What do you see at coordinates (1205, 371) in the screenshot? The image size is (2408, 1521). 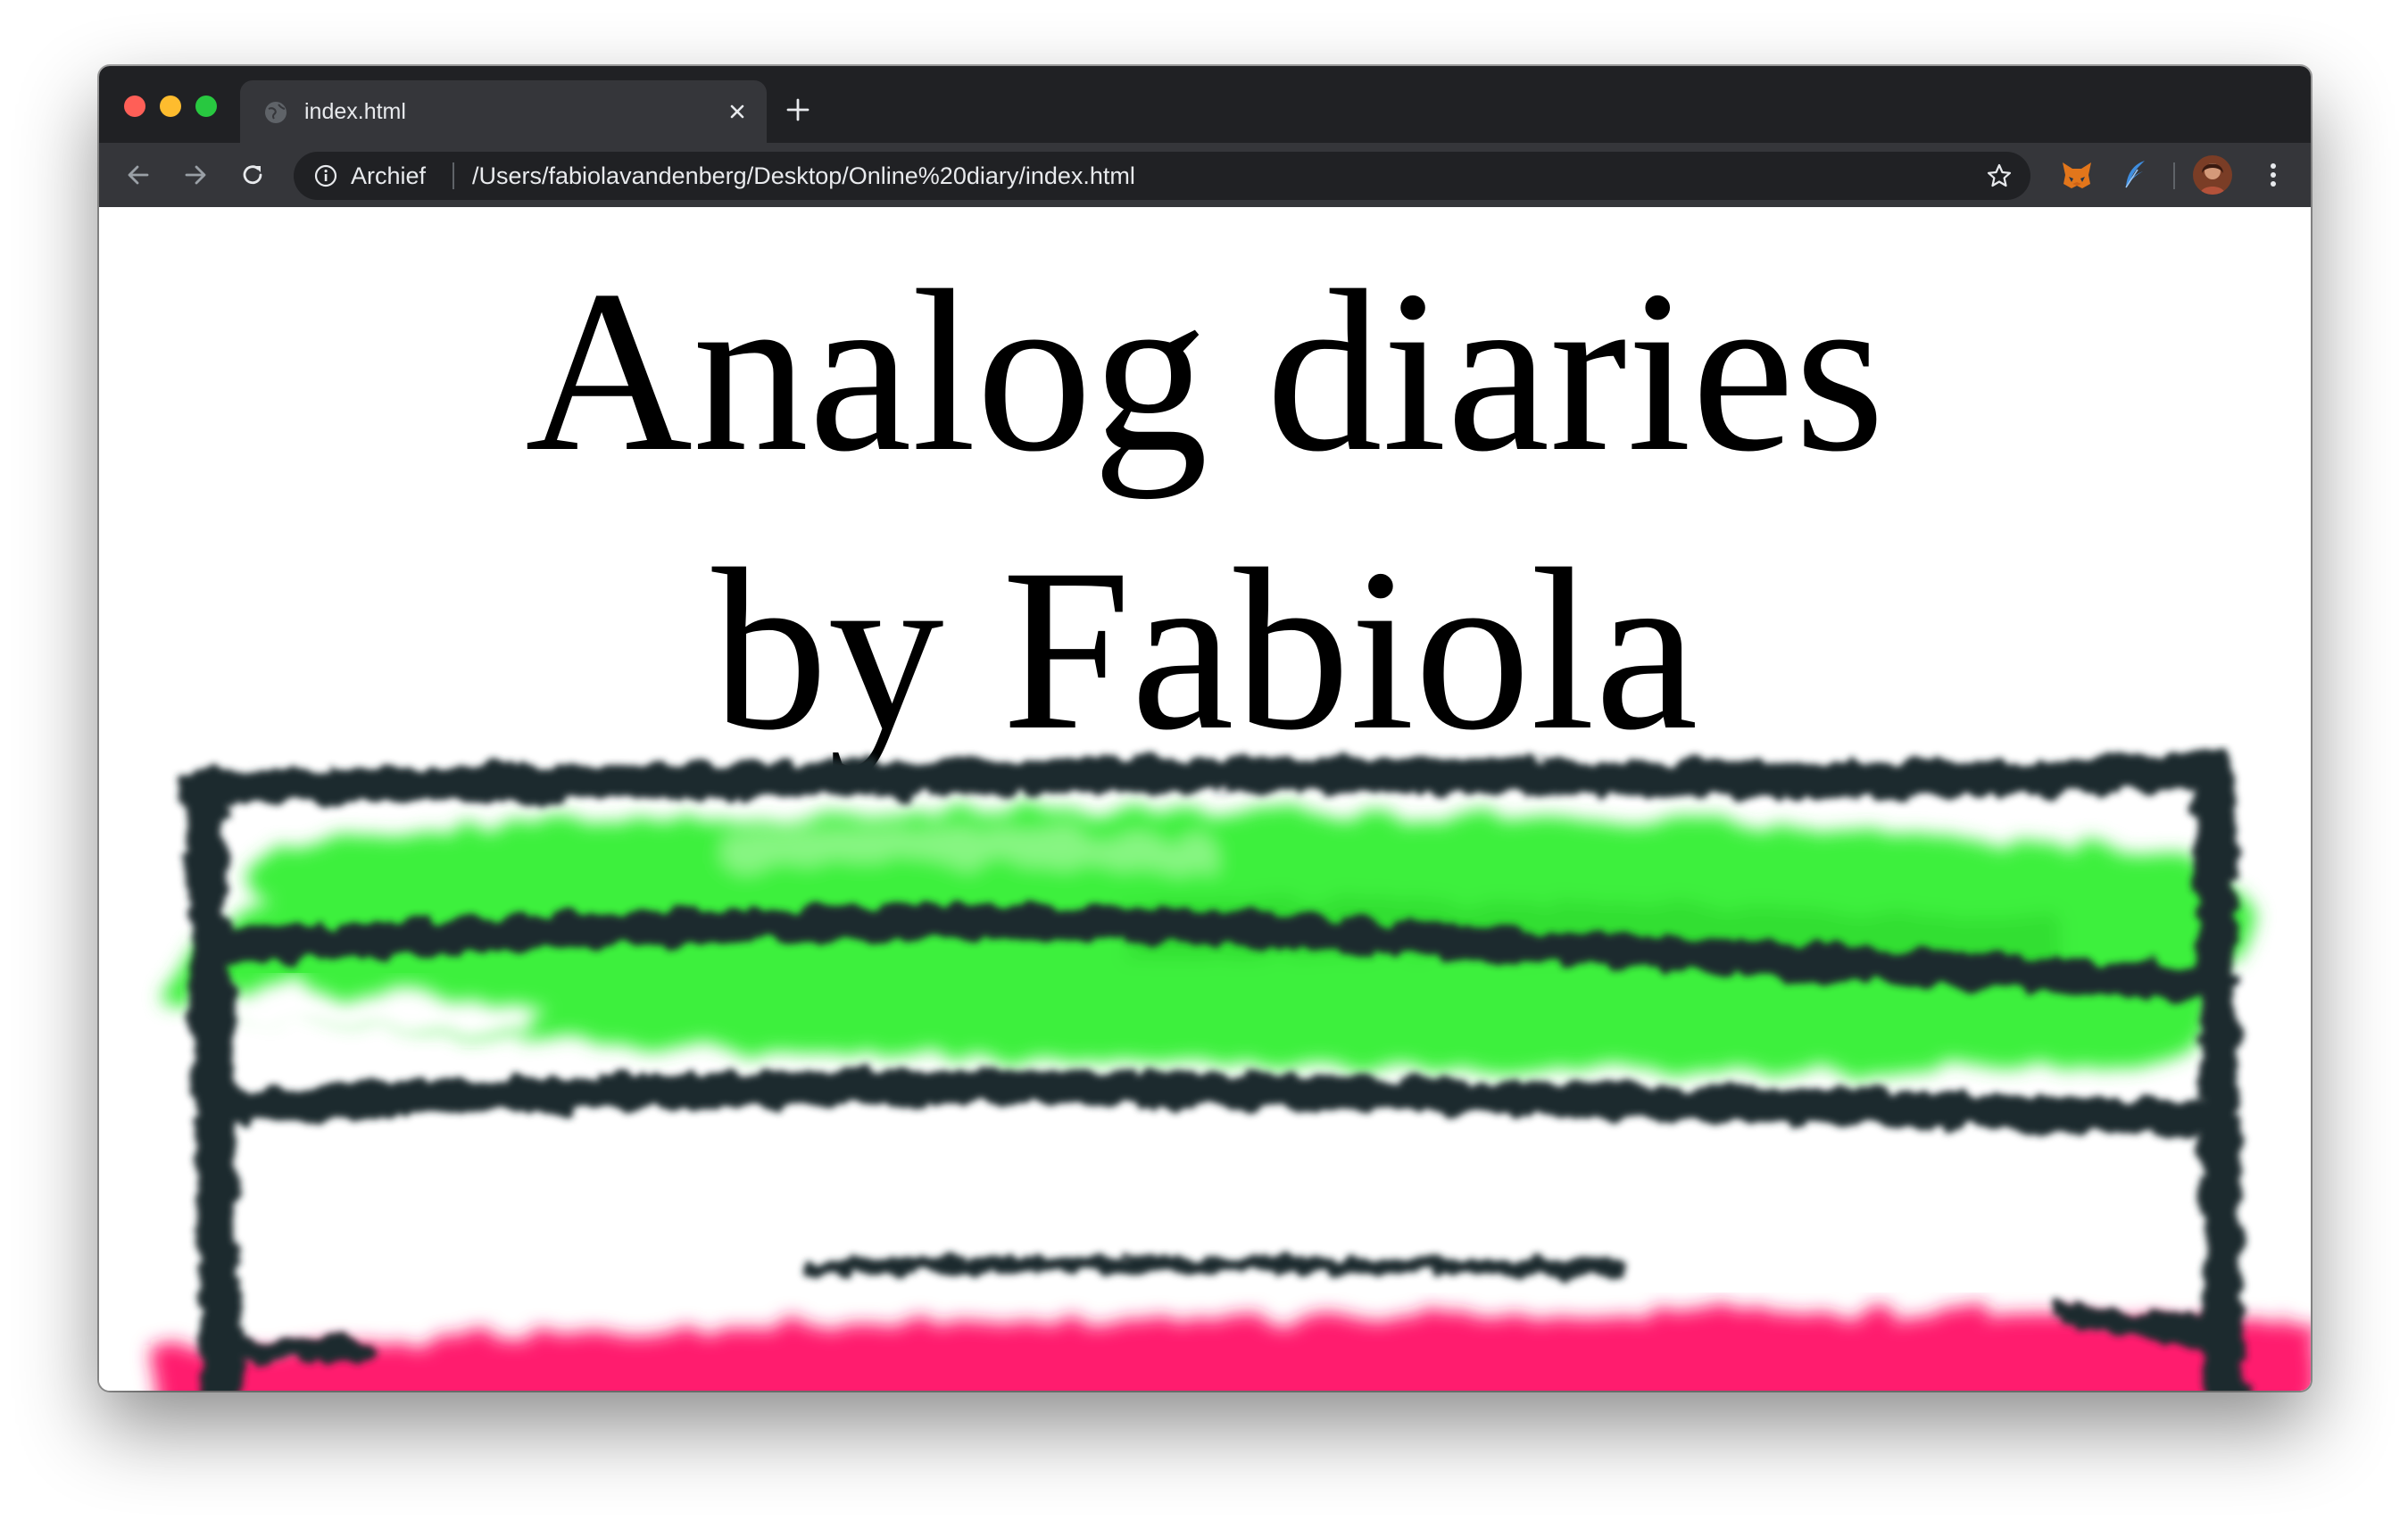 I see `page-title-line-1: Analog diaries` at bounding box center [1205, 371].